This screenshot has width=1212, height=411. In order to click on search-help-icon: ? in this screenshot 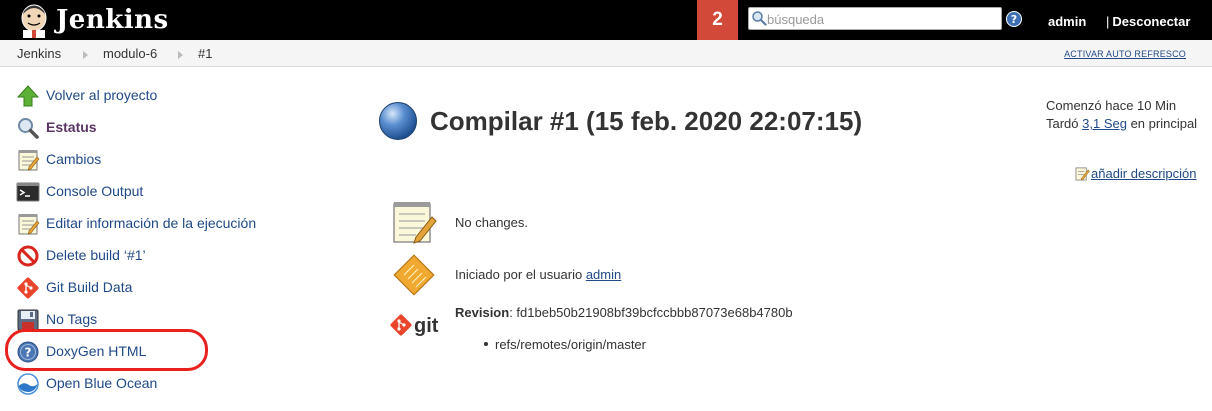, I will do `click(1014, 19)`.